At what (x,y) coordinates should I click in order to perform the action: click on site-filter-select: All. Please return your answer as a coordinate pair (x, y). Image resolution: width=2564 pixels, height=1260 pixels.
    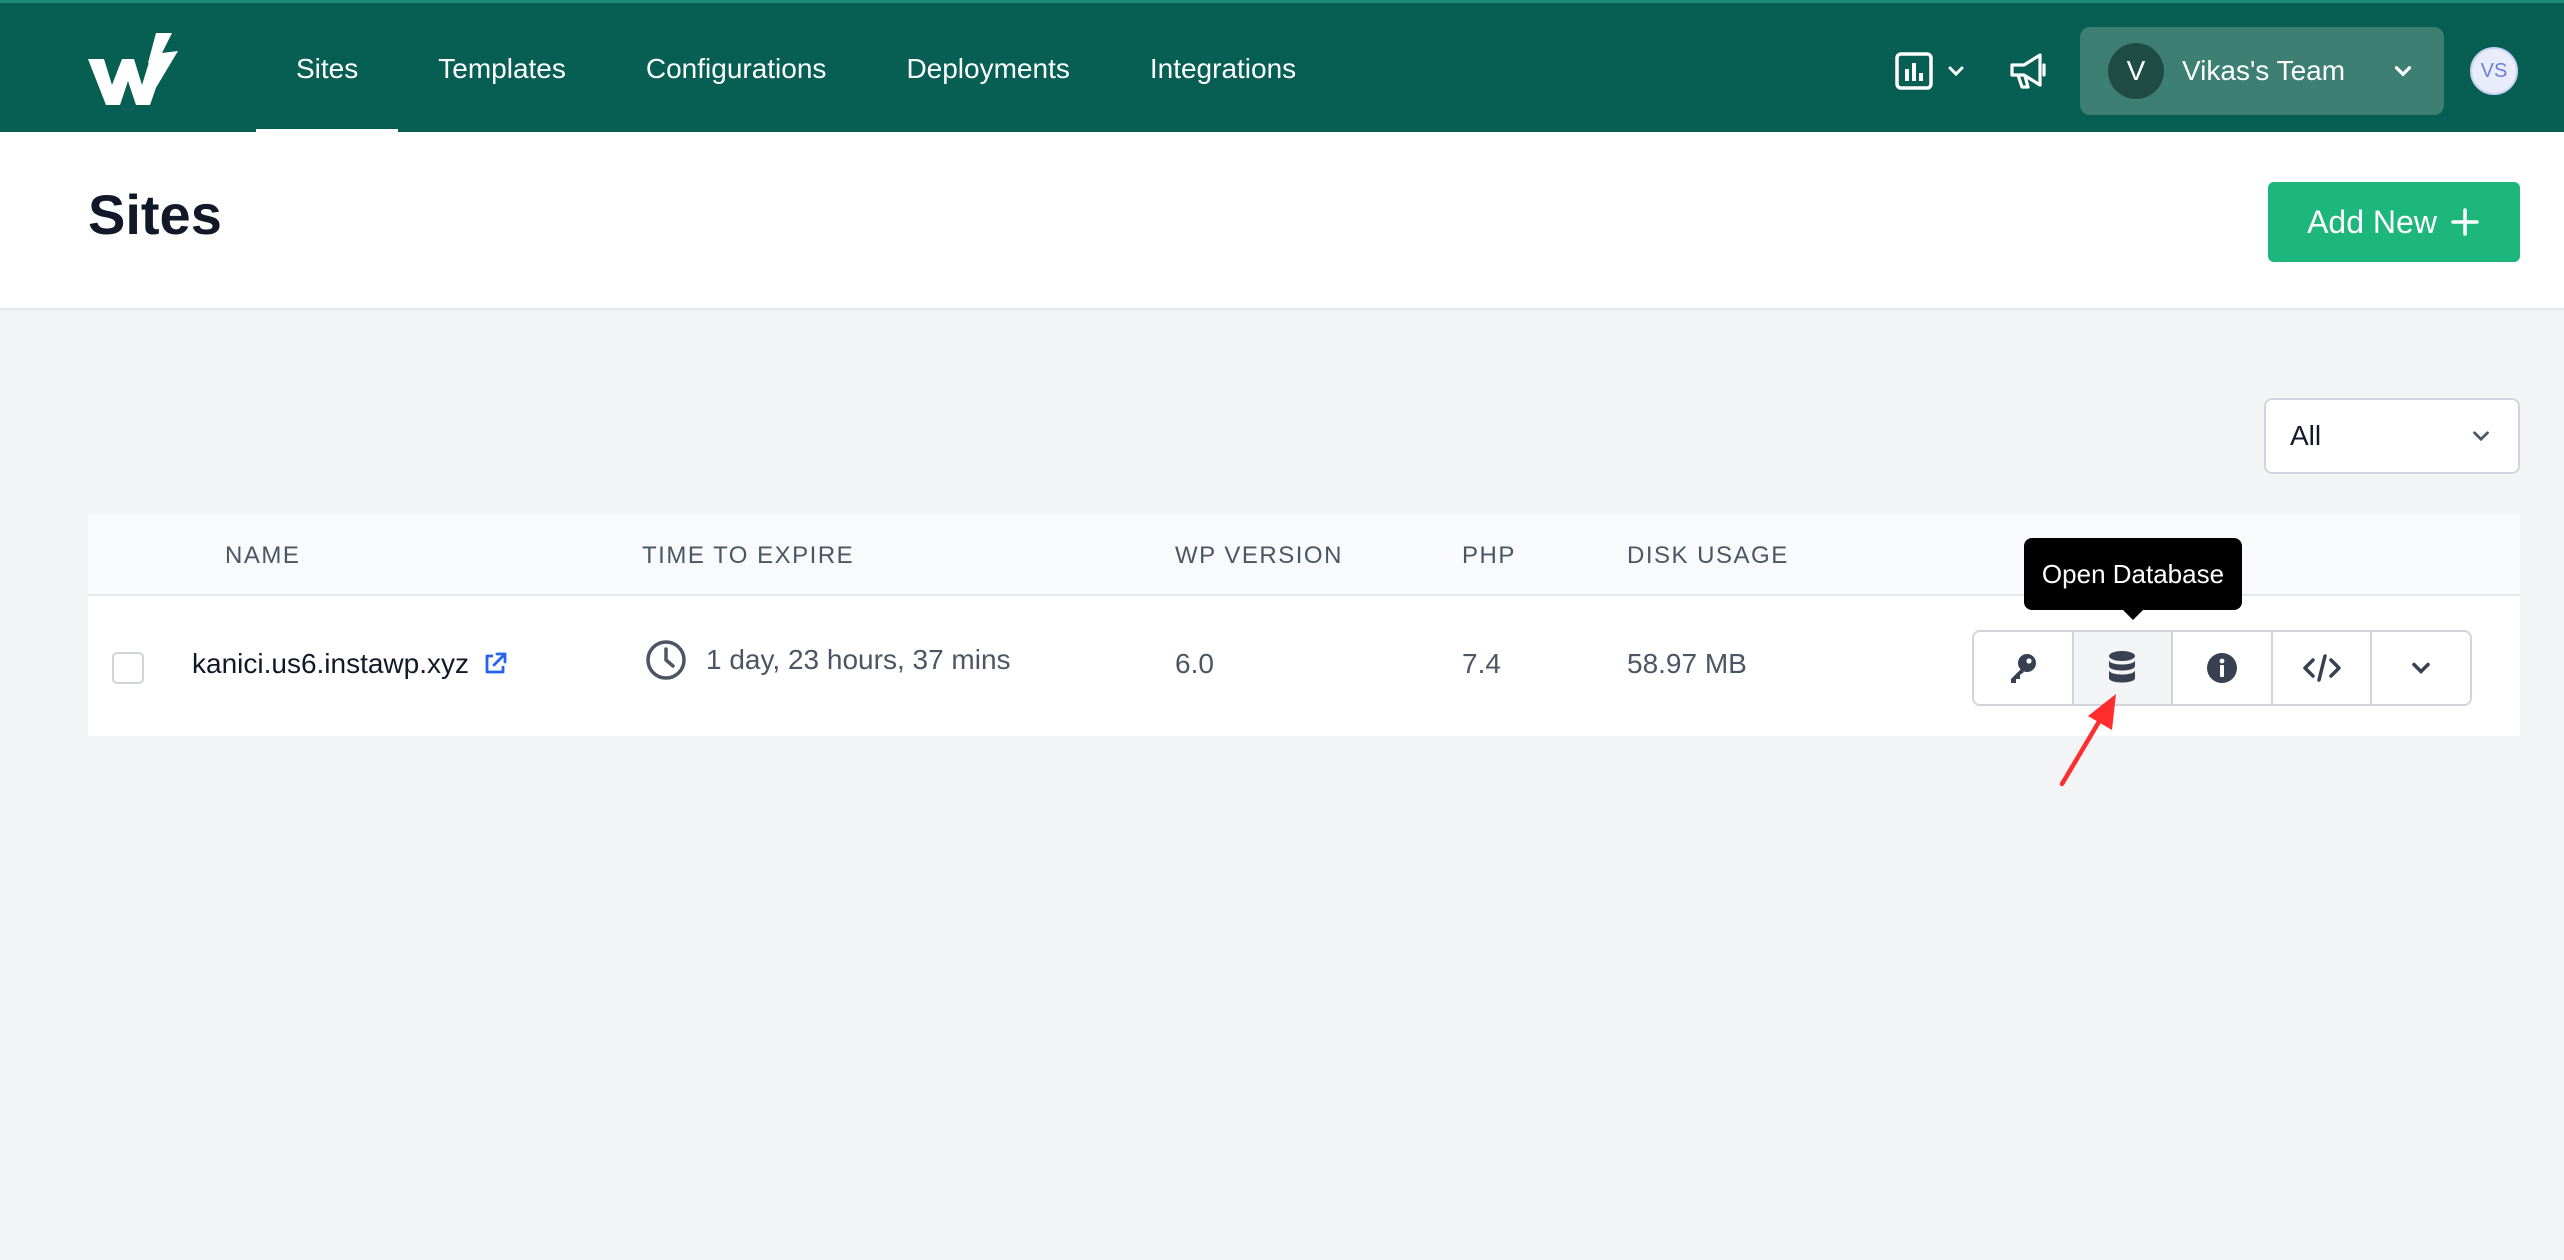
    Looking at the image, I should click on (2392, 436).